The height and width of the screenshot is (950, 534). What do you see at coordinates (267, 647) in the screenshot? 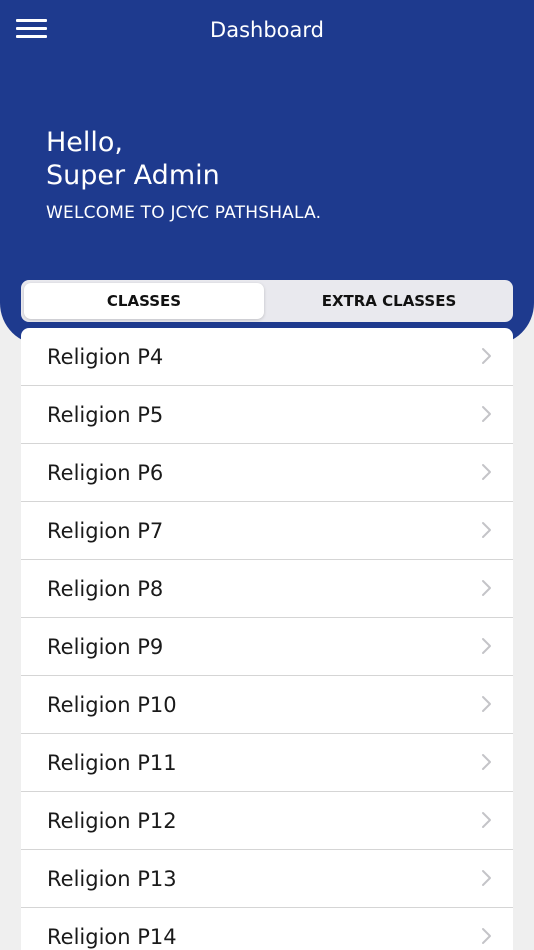
I see `list-item: Religion P9` at bounding box center [267, 647].